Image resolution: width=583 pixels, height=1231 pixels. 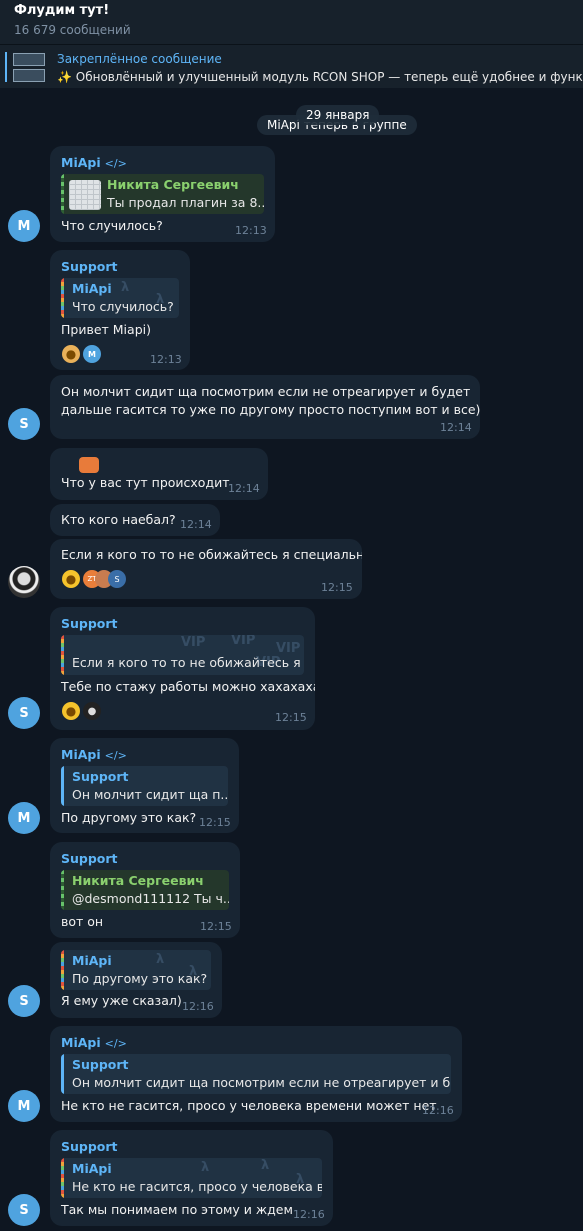 What do you see at coordinates (24, 582) in the screenshot?
I see `avatar` at bounding box center [24, 582].